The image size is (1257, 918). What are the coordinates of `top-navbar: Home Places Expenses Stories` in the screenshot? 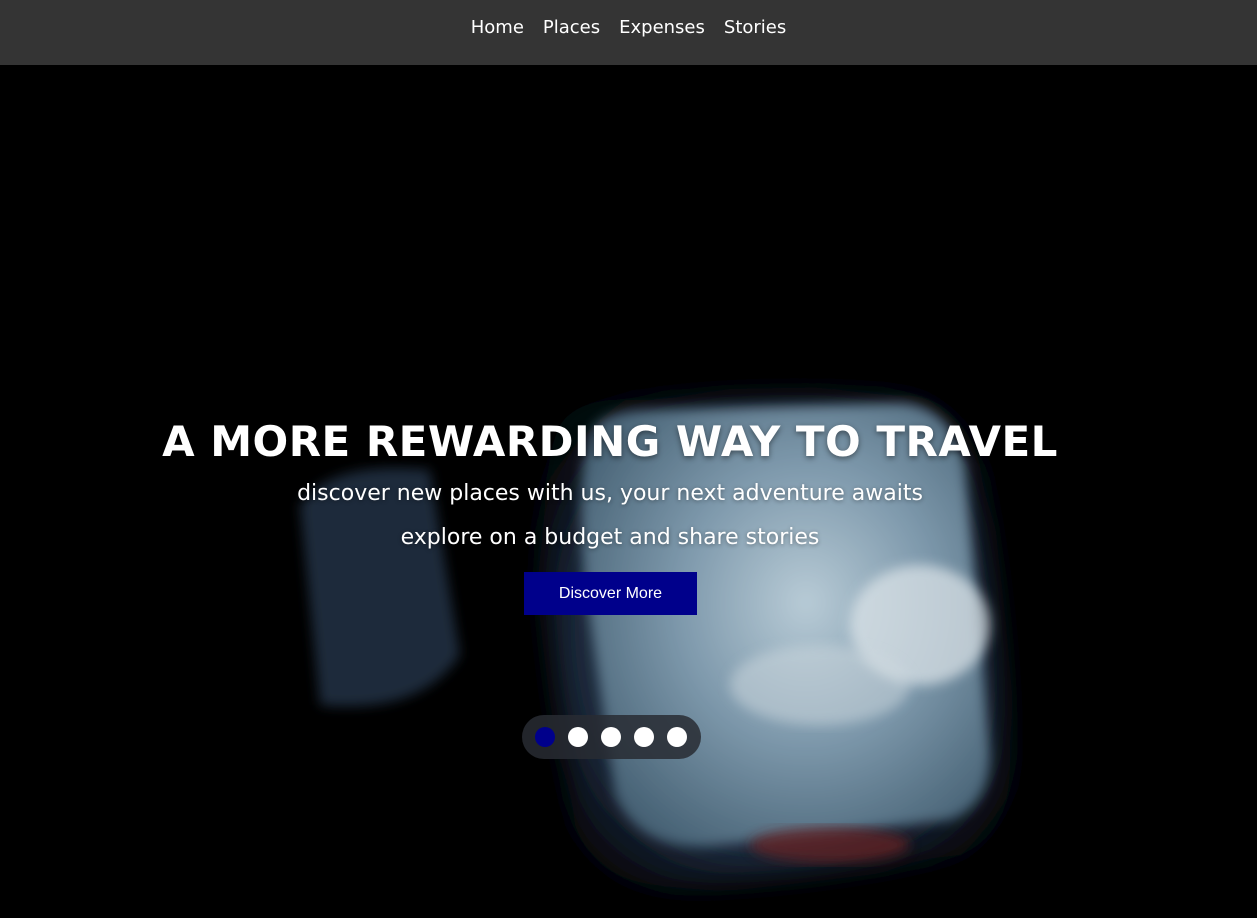 It's located at (628, 32).